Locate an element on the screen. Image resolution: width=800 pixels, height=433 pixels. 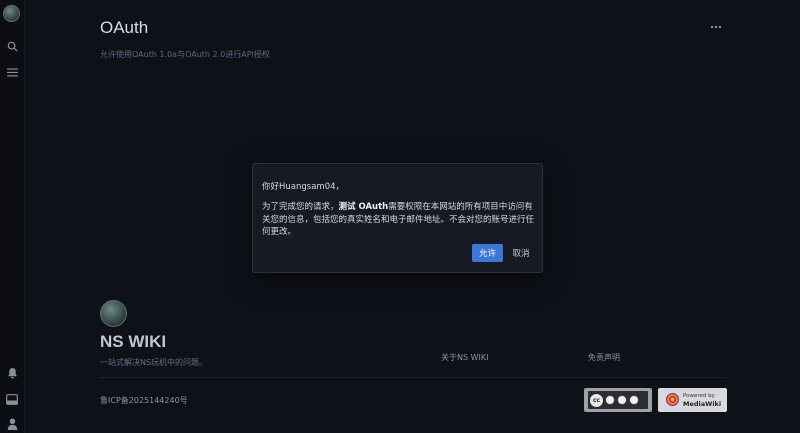
site-logo is located at coordinates (113, 313).